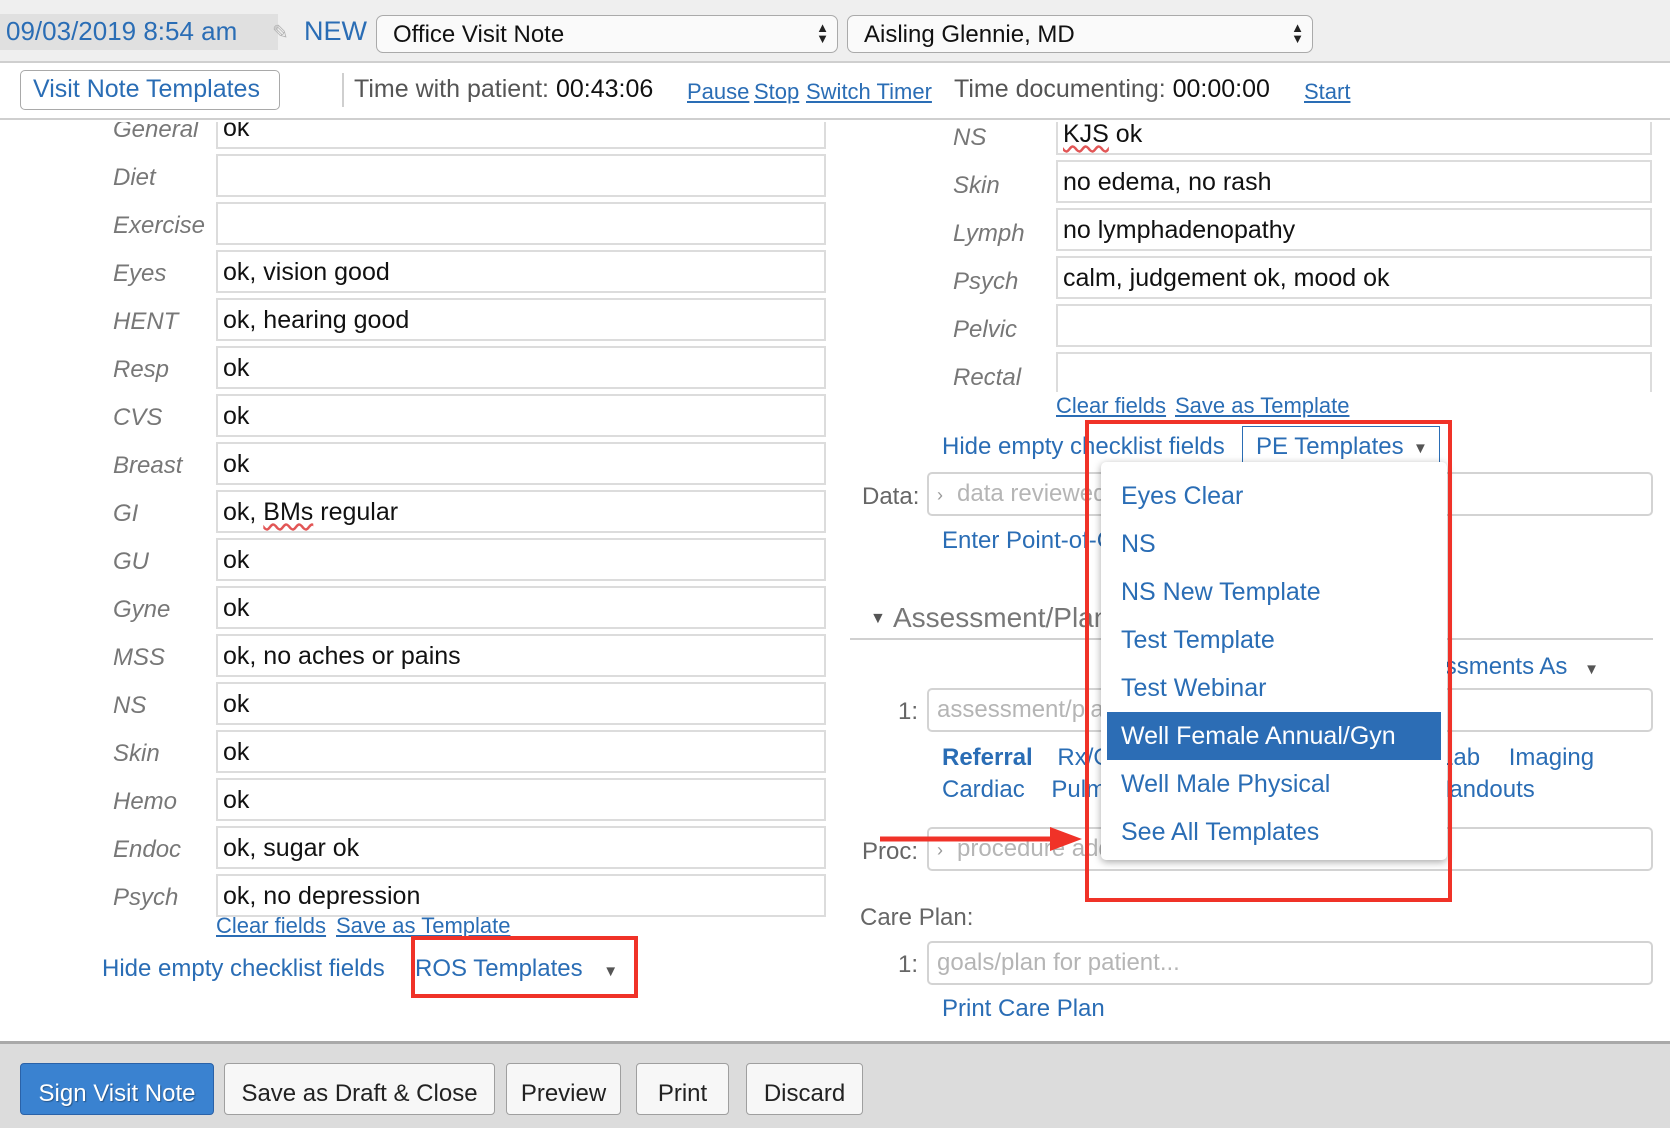  I want to click on ros-row-label: Resp, so click(141, 369).